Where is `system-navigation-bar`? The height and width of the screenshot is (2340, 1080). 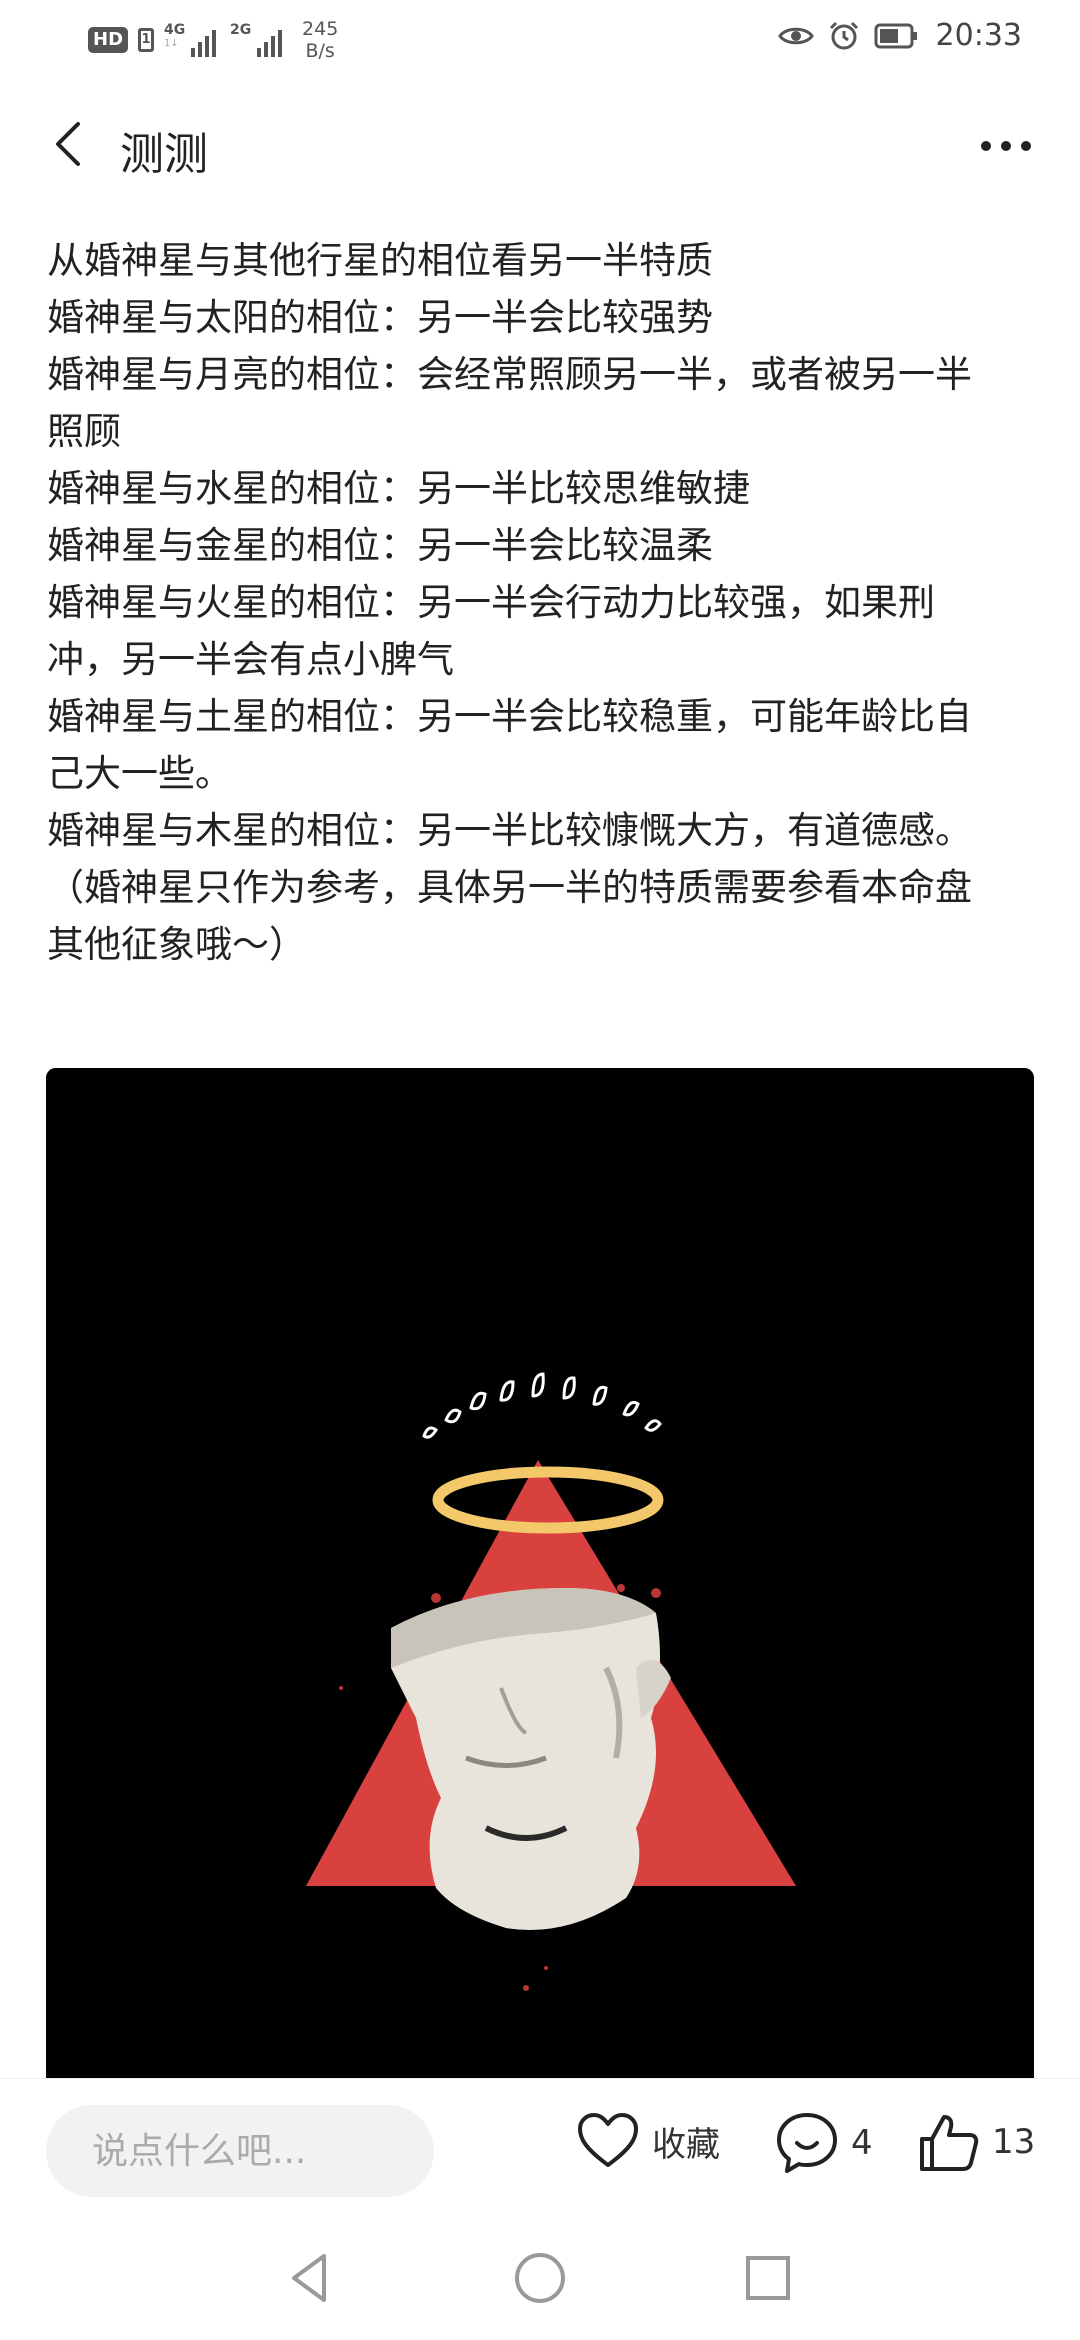 system-navigation-bar is located at coordinates (540, 2279).